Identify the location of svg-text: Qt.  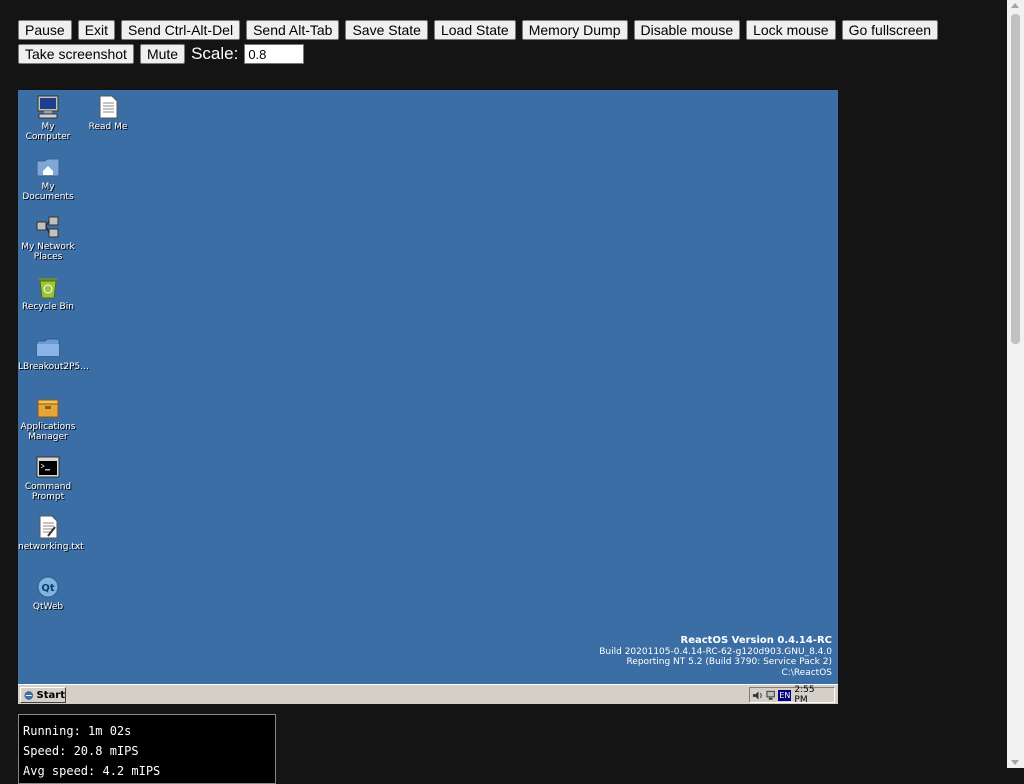
(48, 588).